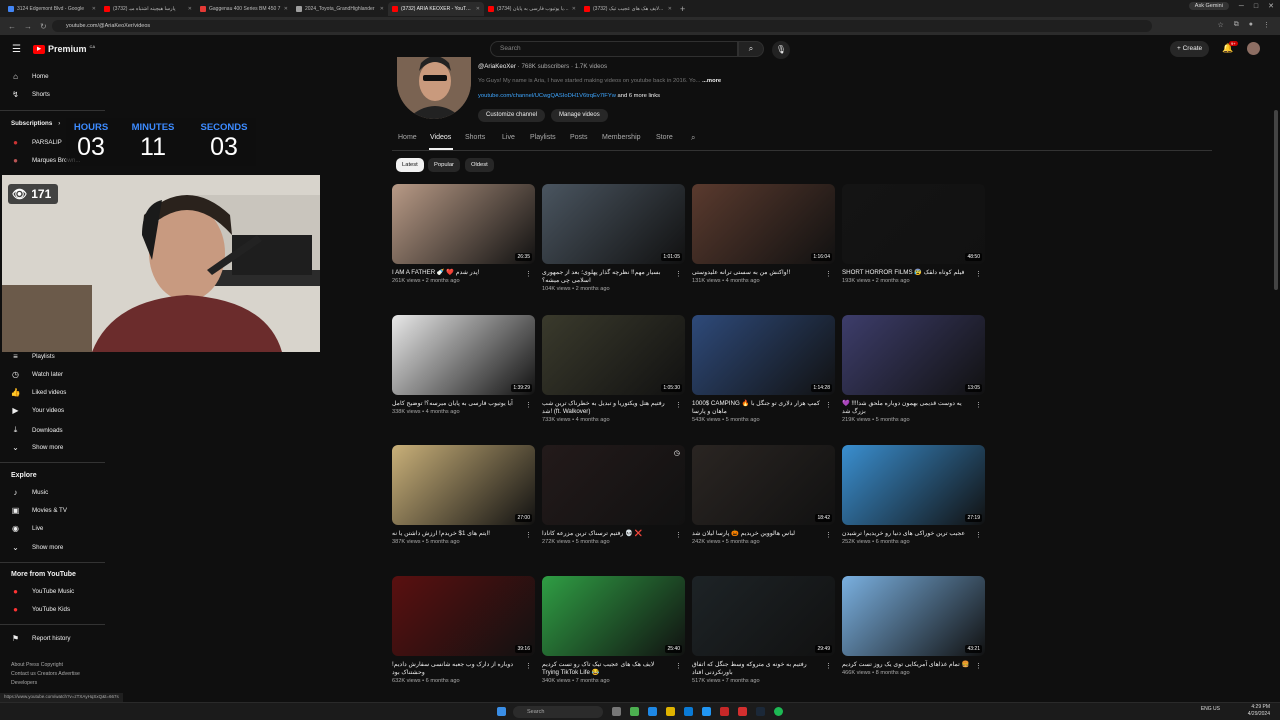  I want to click on browser-tab: Gaggenau 400 Series BM 450 7 ✕, so click(244, 9).